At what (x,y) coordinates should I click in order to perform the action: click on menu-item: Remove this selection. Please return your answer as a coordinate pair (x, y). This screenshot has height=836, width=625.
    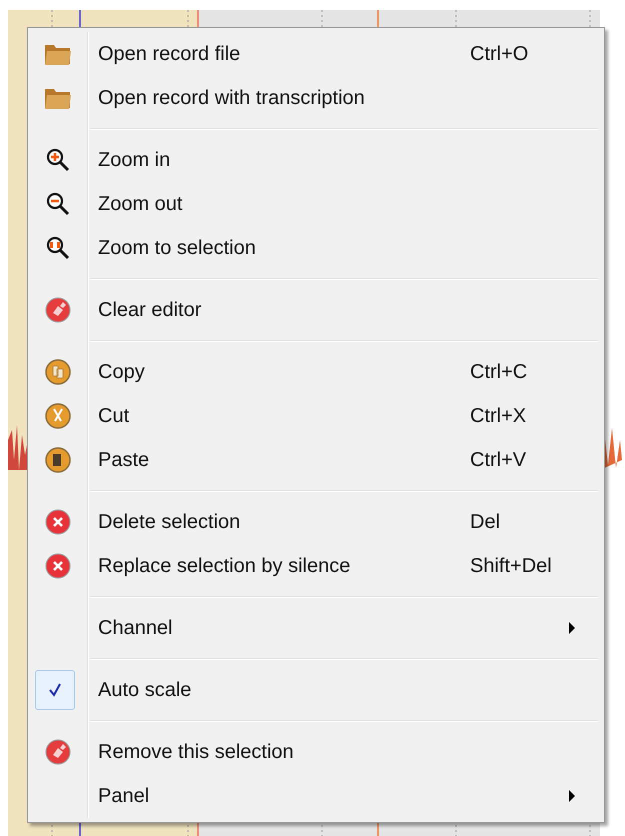
    Looking at the image, I should click on (316, 752).